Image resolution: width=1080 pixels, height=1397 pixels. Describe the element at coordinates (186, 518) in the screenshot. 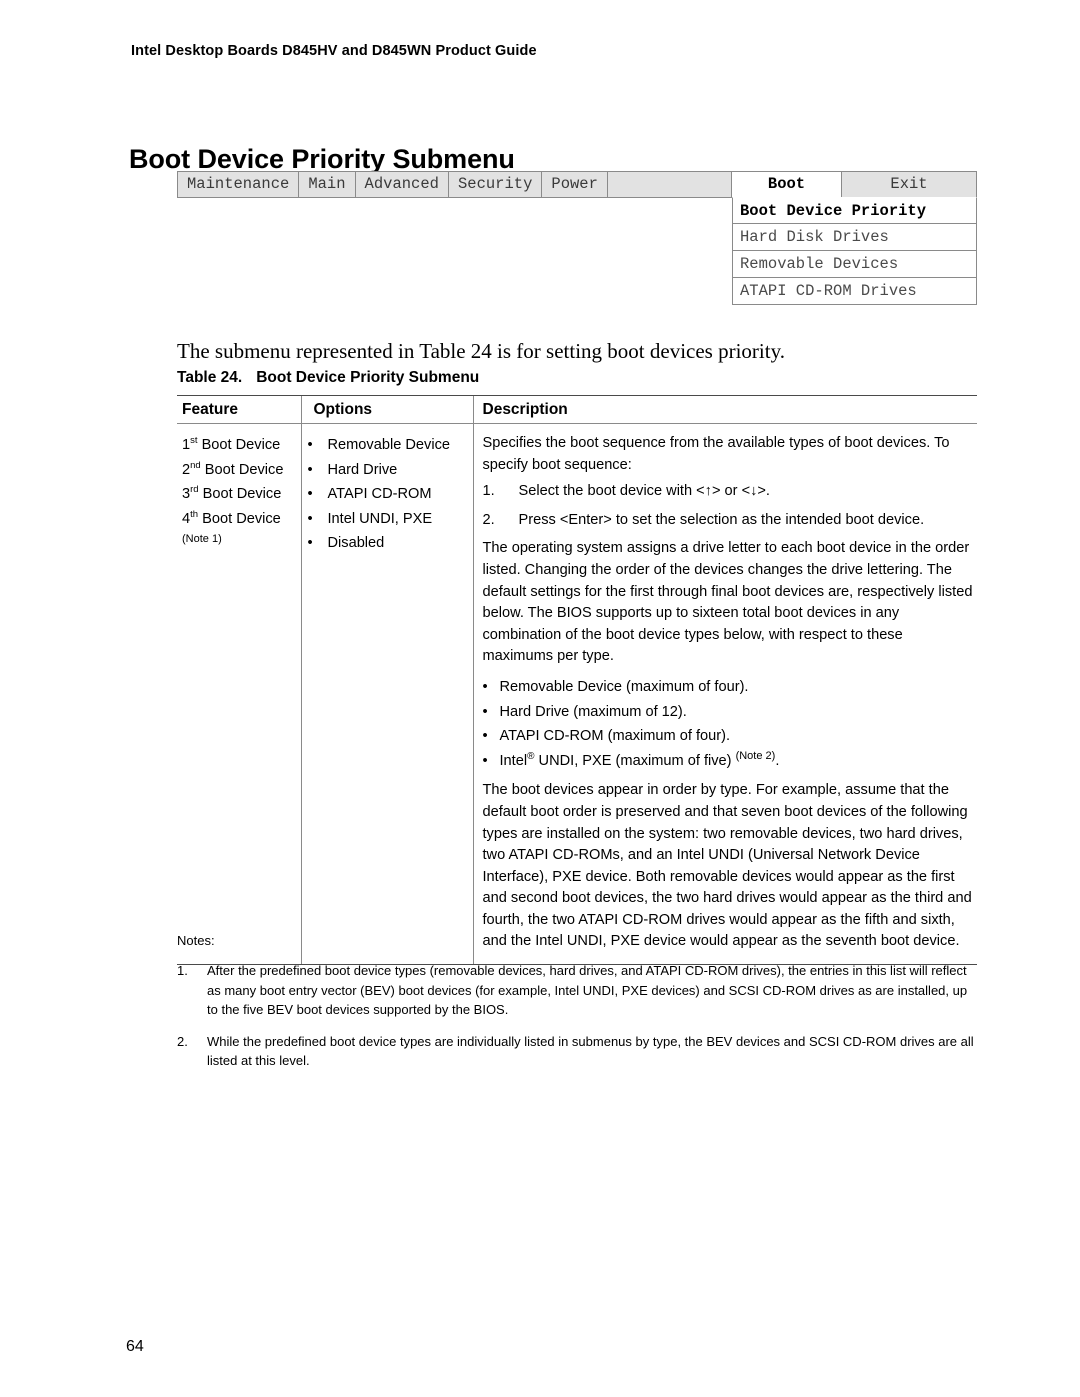

I see `feature-ordinal: 4` at that location.